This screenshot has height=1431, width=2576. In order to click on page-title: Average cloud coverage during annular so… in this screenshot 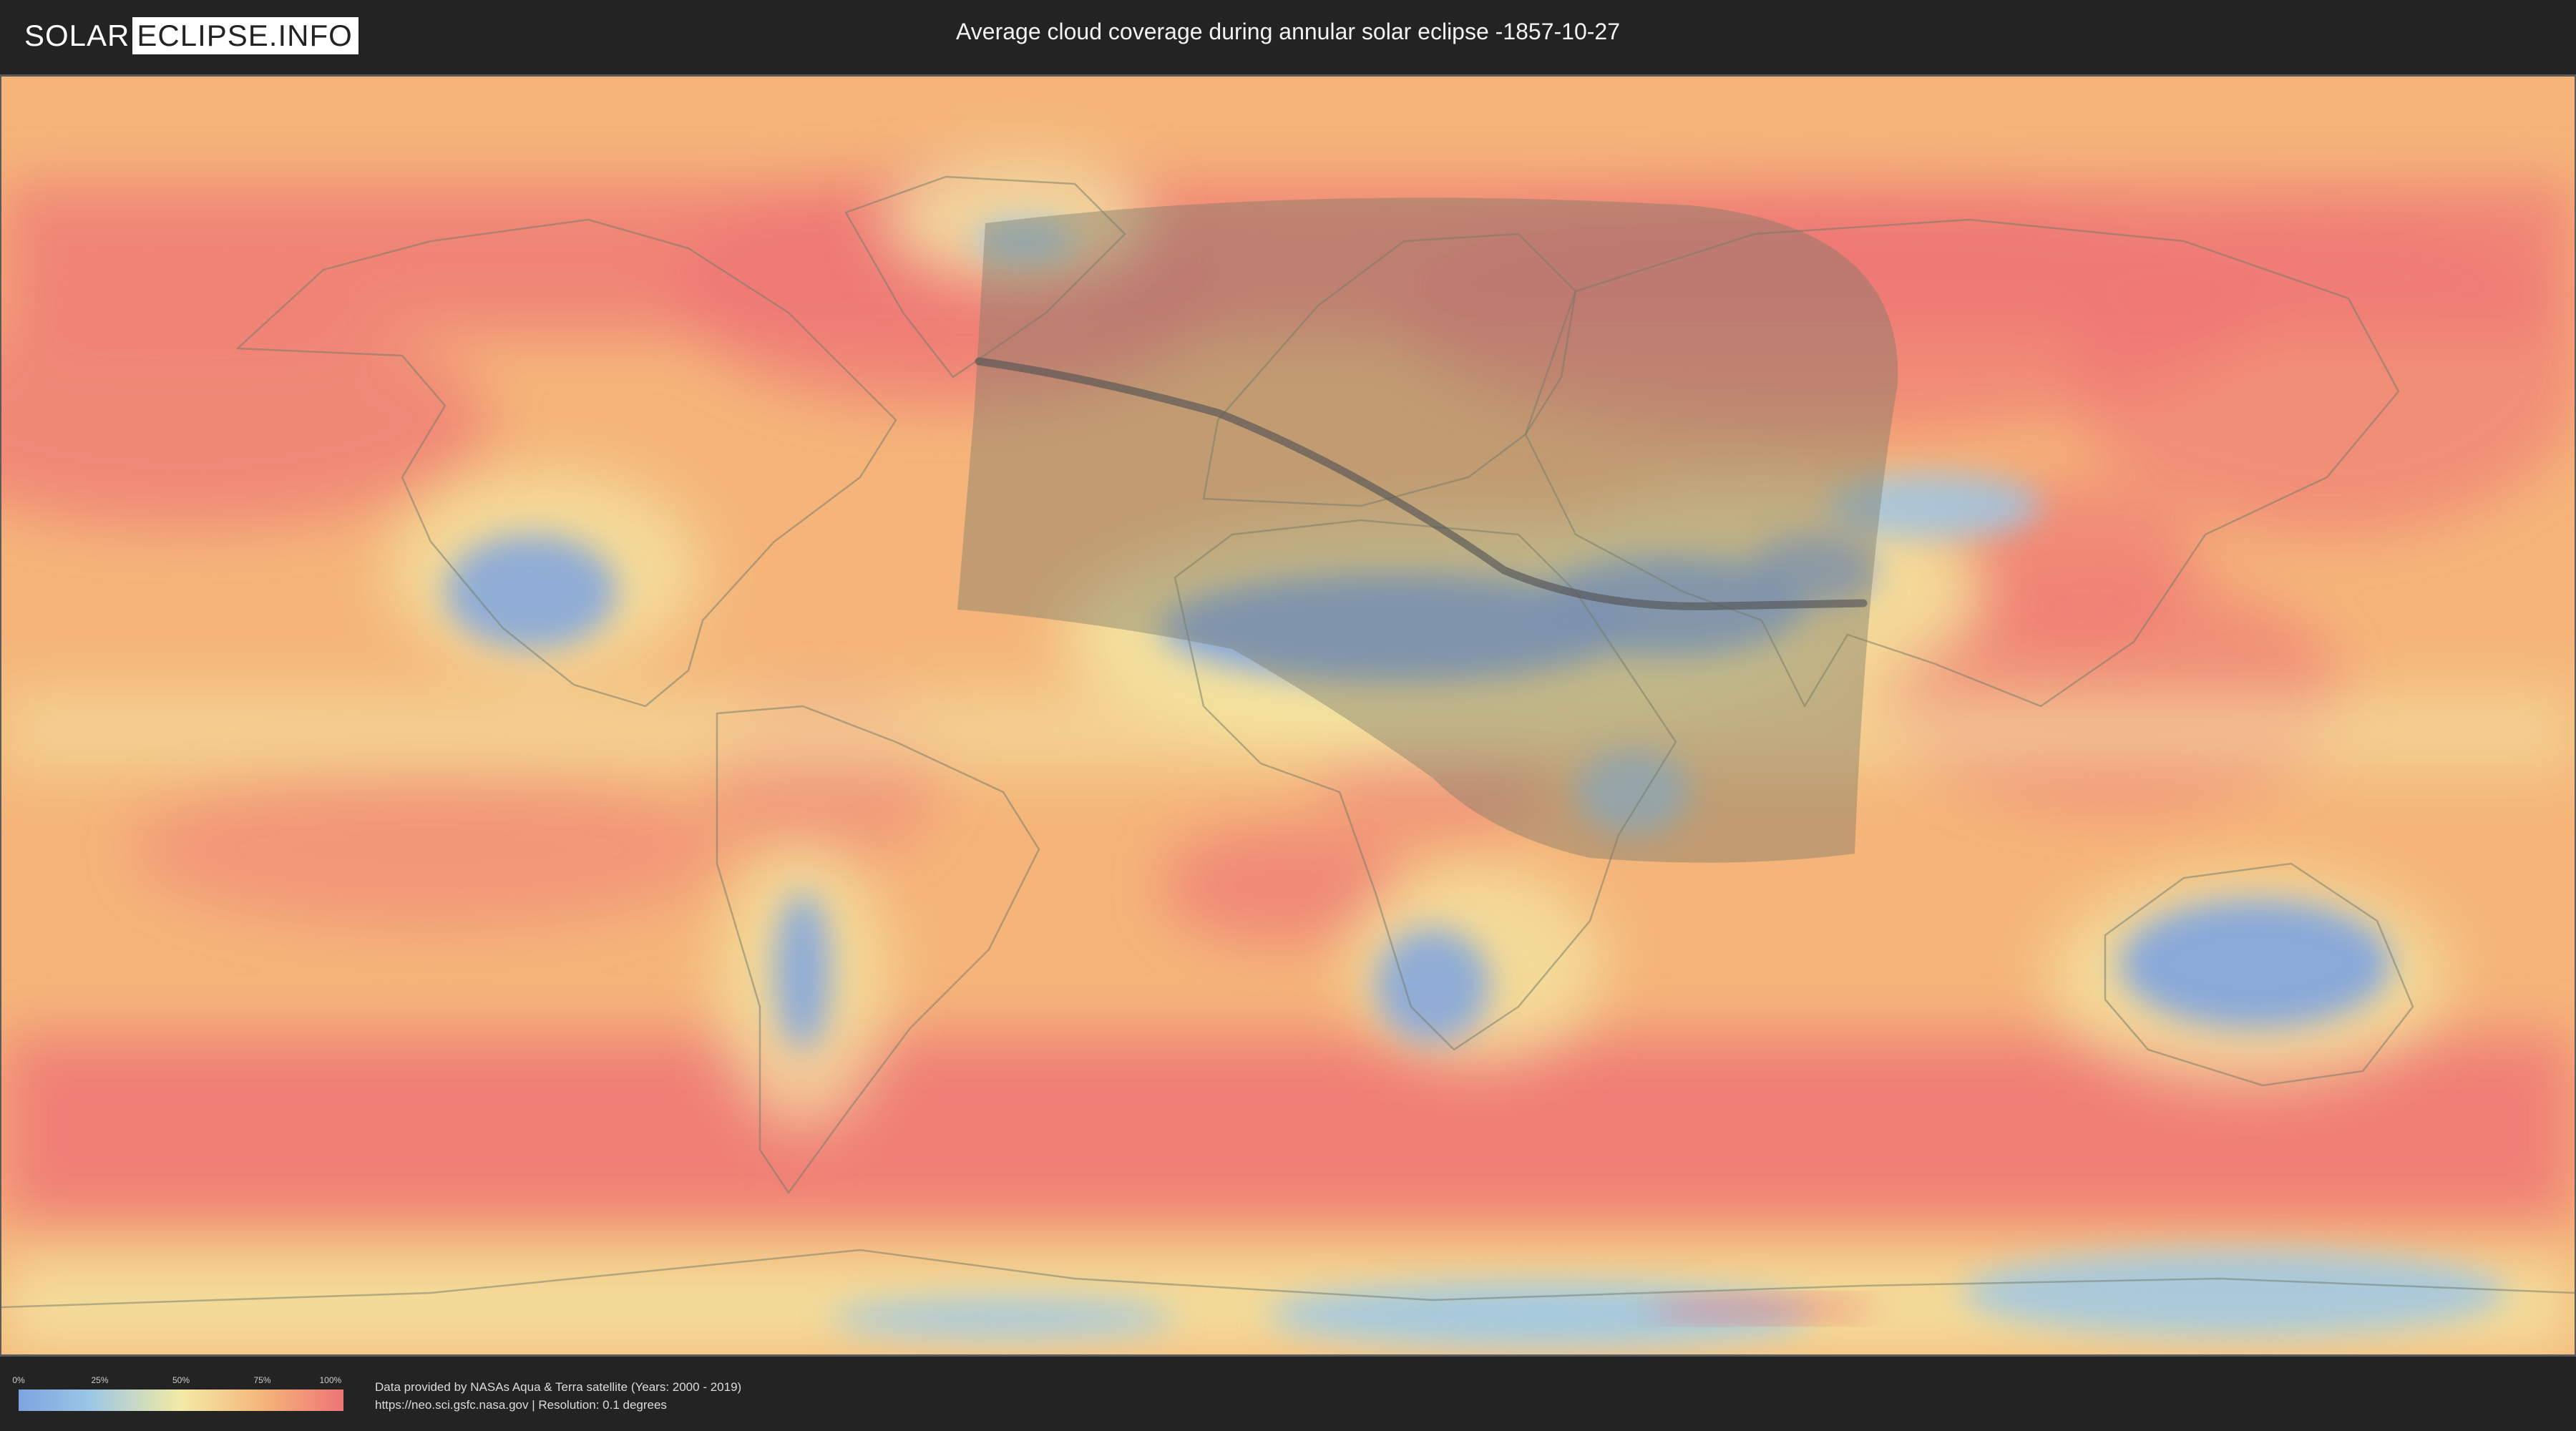, I will do `click(1288, 31)`.